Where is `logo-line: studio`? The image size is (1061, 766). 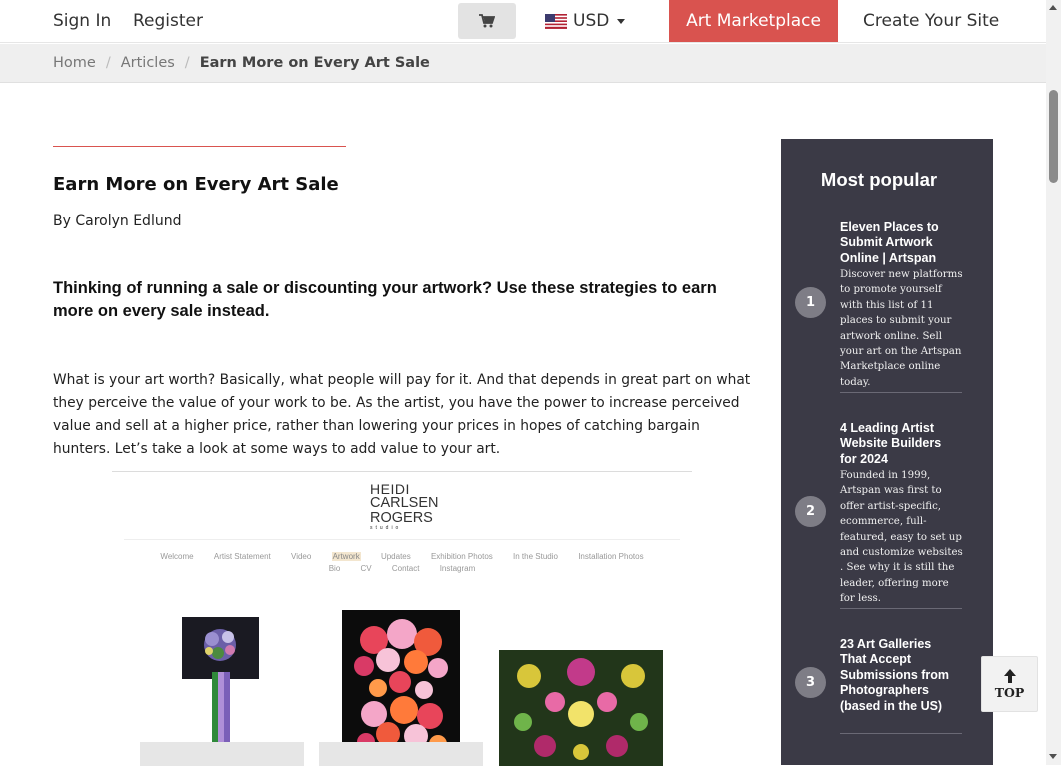 logo-line: studio is located at coordinates (386, 528).